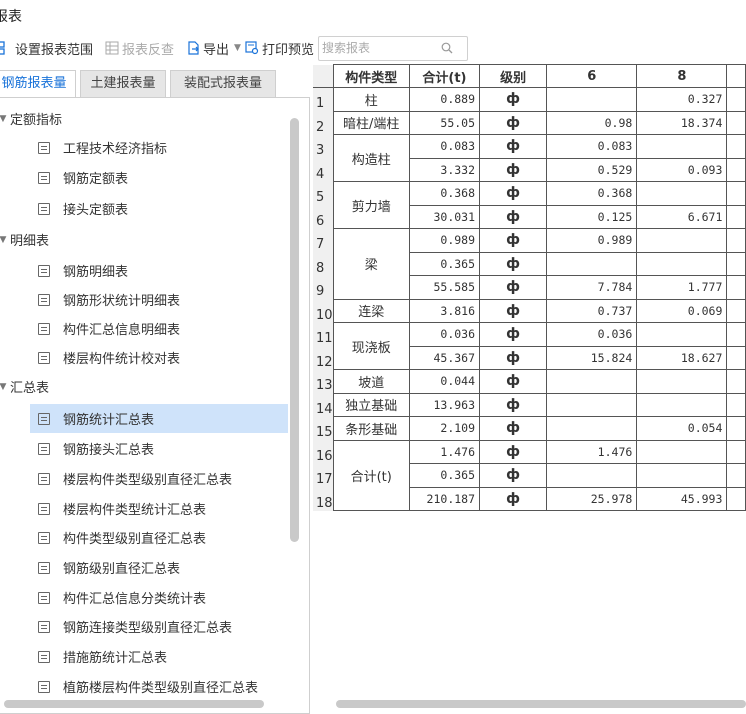 This screenshot has width=746, height=714. Describe the element at coordinates (371, 76) in the screenshot. I see `header-component-type: 构件类型` at that location.